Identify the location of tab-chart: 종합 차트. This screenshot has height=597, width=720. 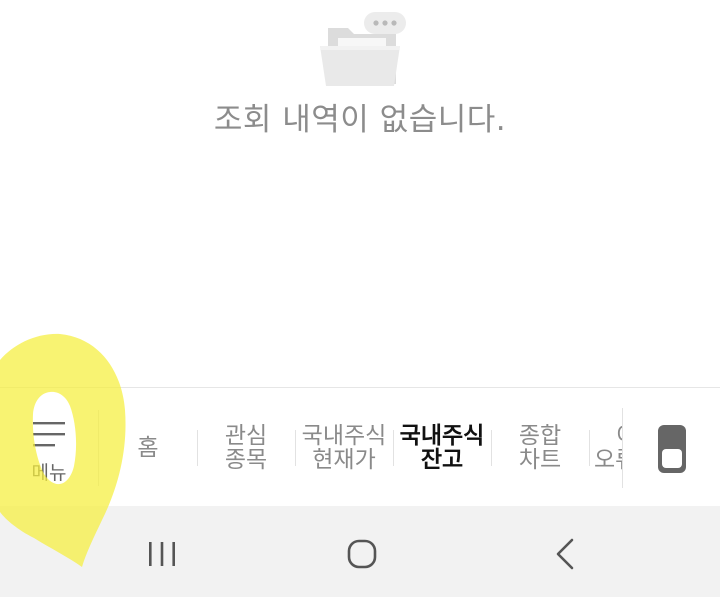
(540, 447).